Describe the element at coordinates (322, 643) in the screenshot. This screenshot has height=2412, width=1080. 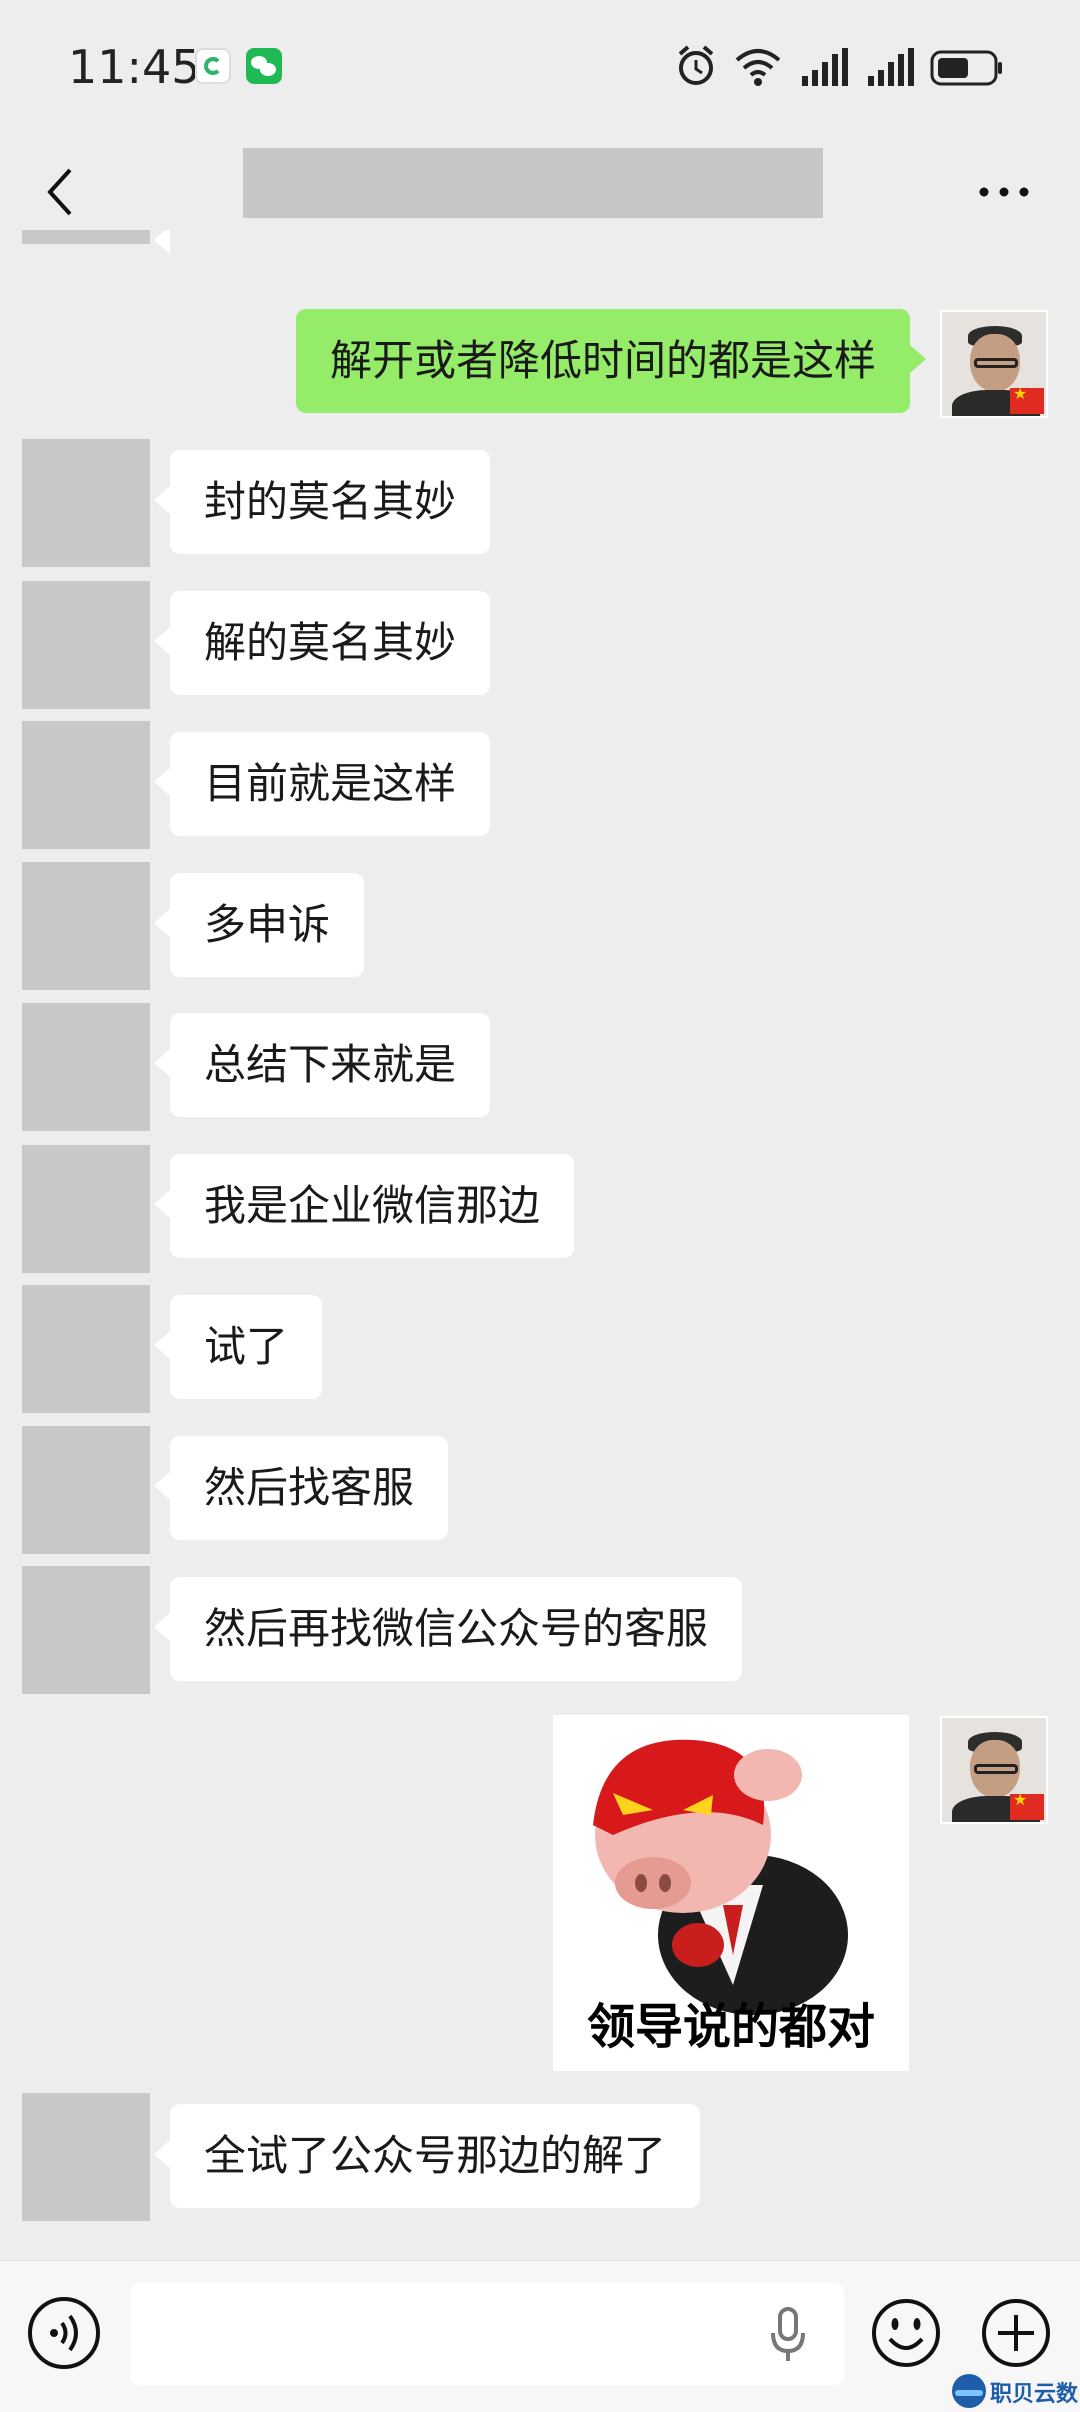
I see `message-bubble-incoming: 解的莫名其妙` at that location.